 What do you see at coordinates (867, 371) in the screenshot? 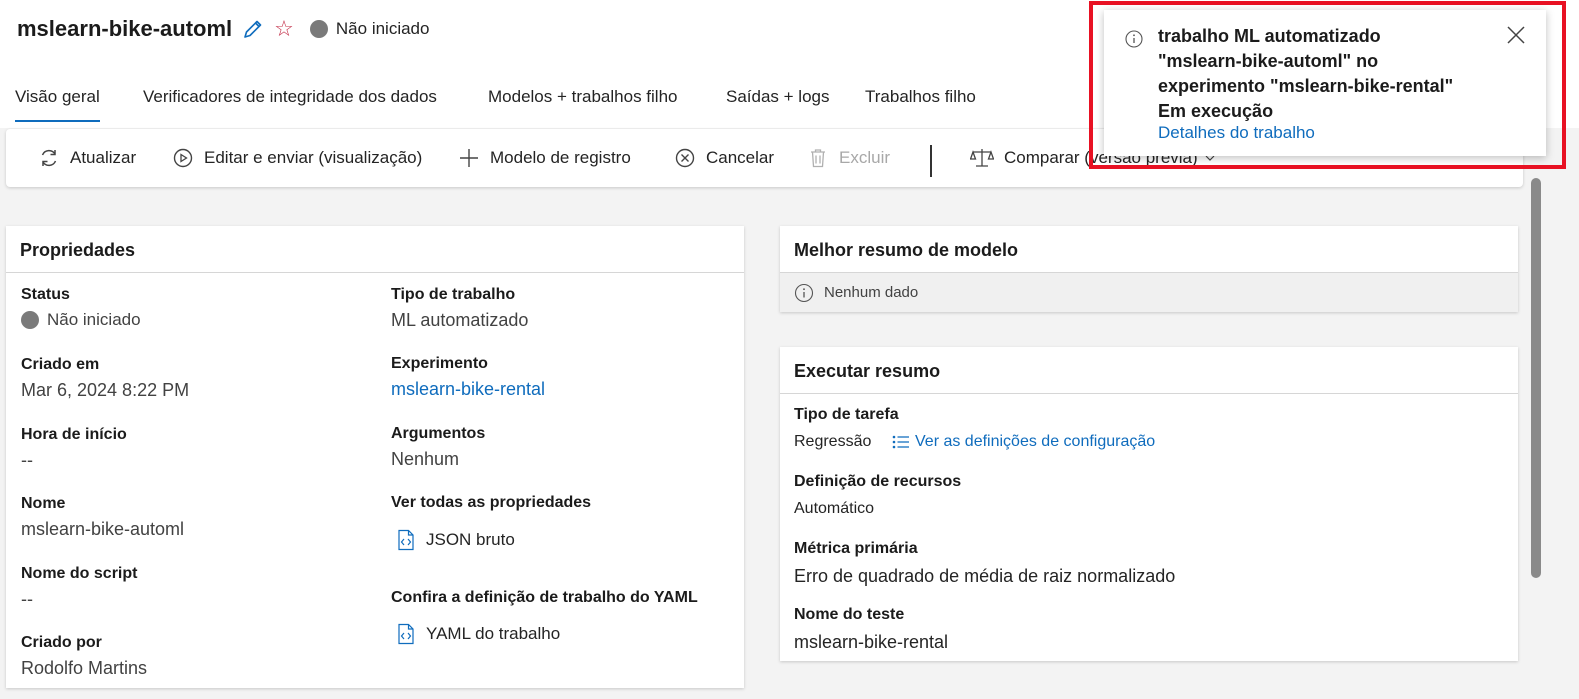
I see `run-summary-title: Executar resumo` at bounding box center [867, 371].